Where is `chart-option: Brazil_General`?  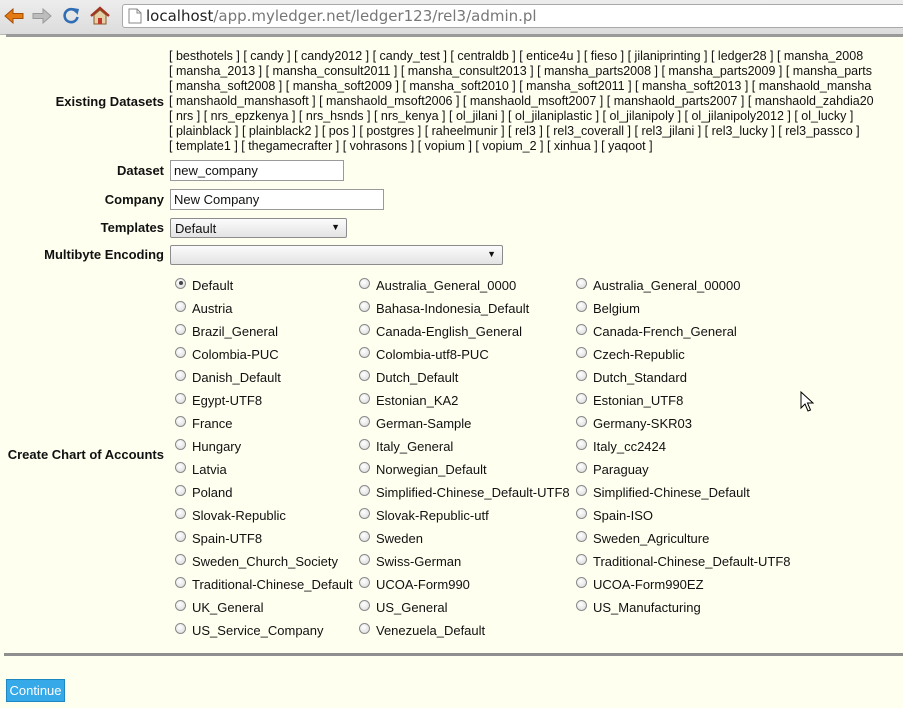 chart-option: Brazil_General is located at coordinates (226, 331).